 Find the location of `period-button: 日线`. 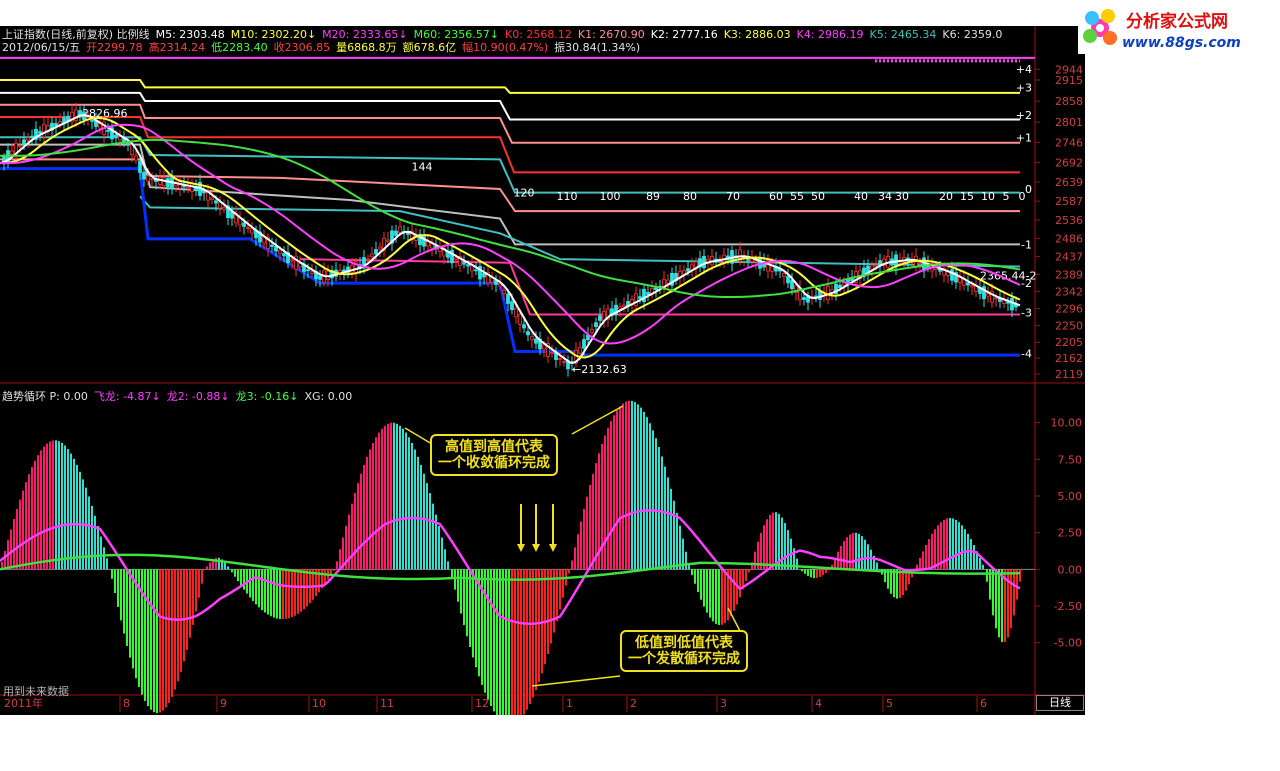

period-button: 日线 is located at coordinates (1060, 703).